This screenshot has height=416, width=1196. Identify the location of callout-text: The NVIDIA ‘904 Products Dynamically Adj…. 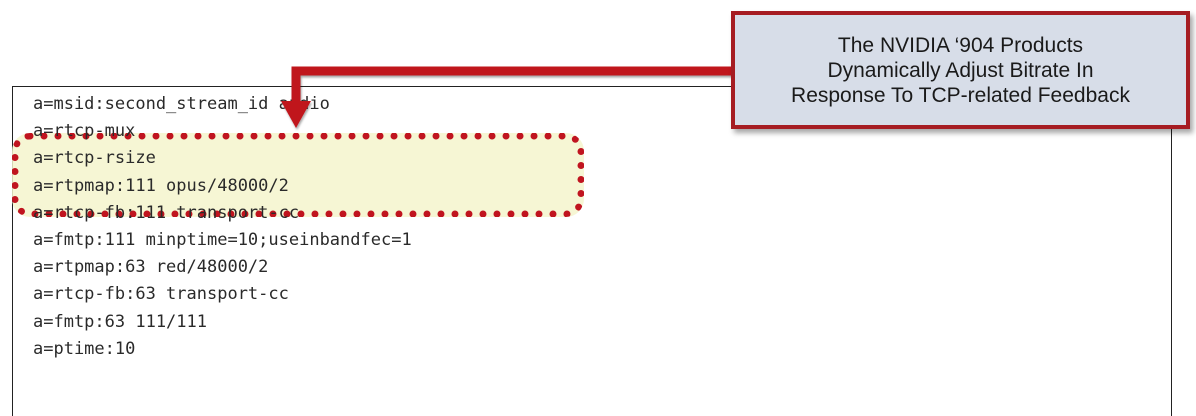
(960, 70).